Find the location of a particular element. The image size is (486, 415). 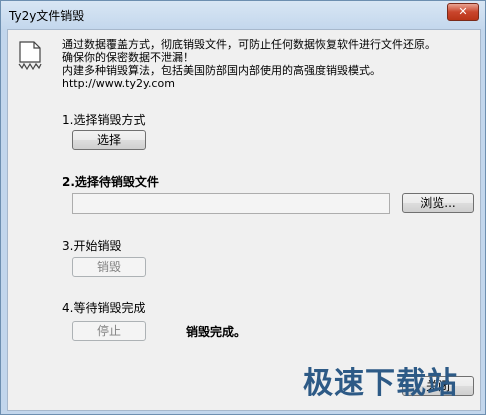

window-title: Ty2y文件销毁 is located at coordinates (47, 16).